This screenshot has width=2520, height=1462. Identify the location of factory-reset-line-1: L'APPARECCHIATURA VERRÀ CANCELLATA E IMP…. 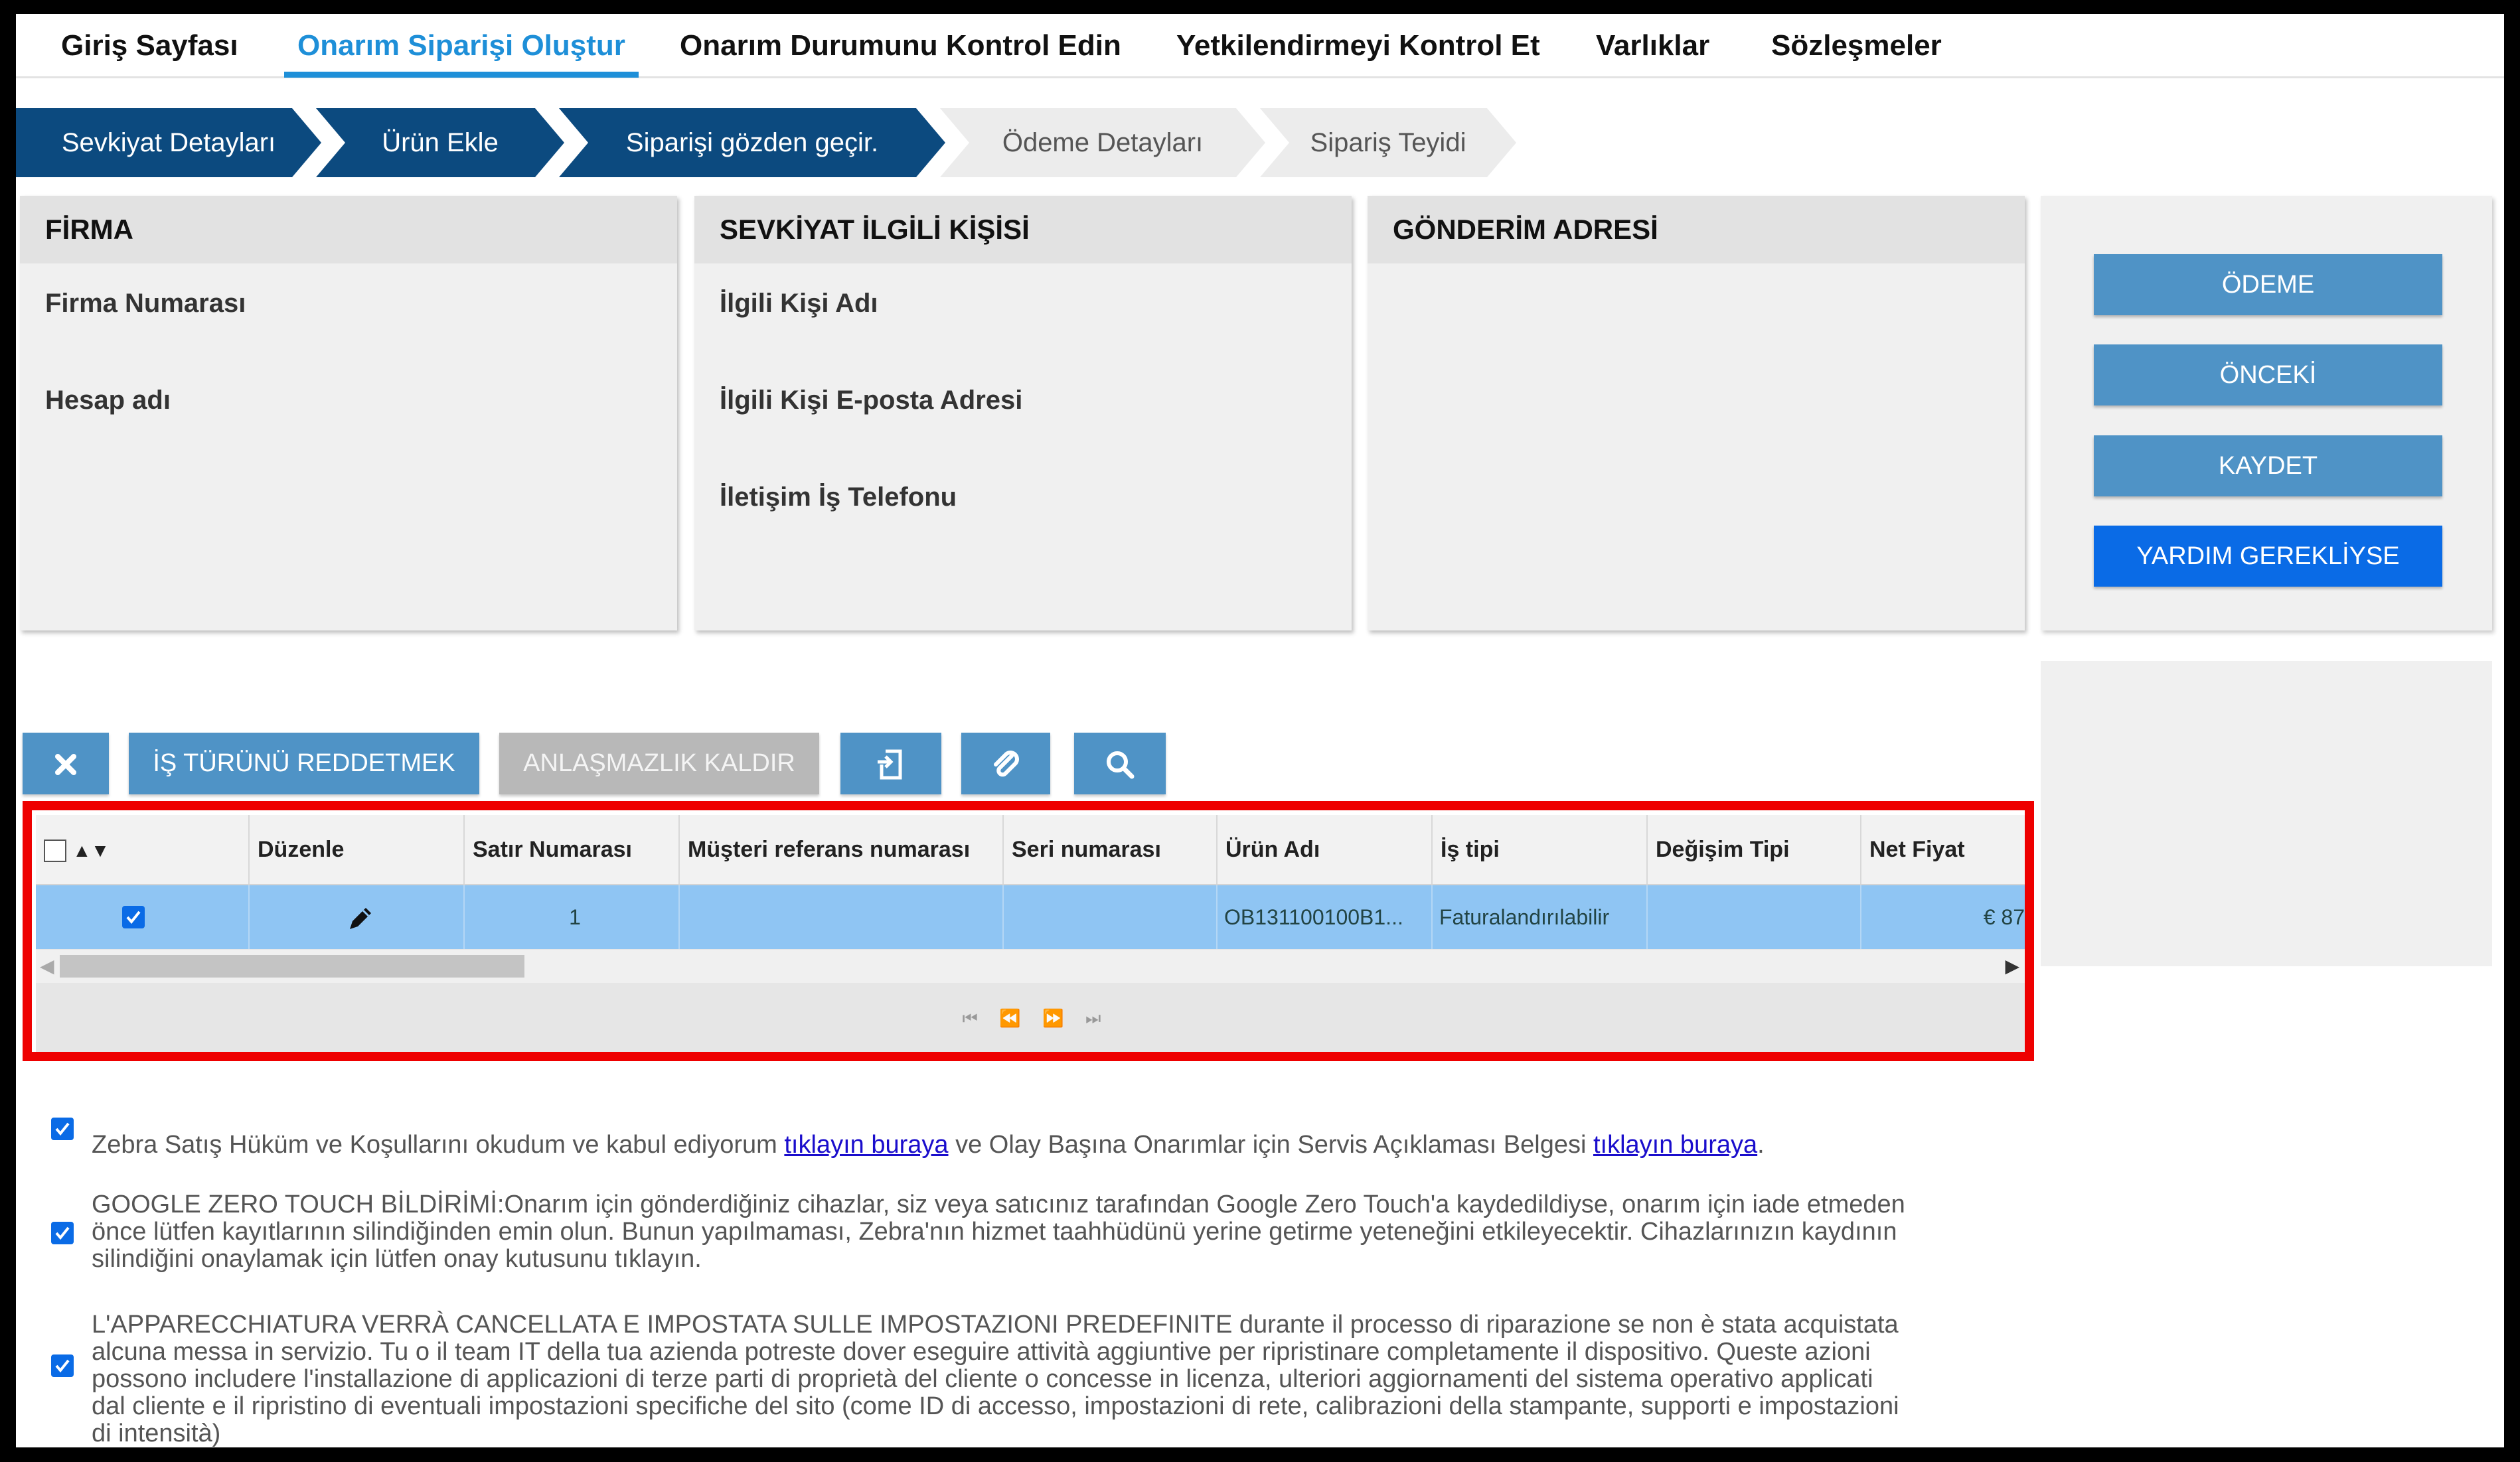
(995, 1325).